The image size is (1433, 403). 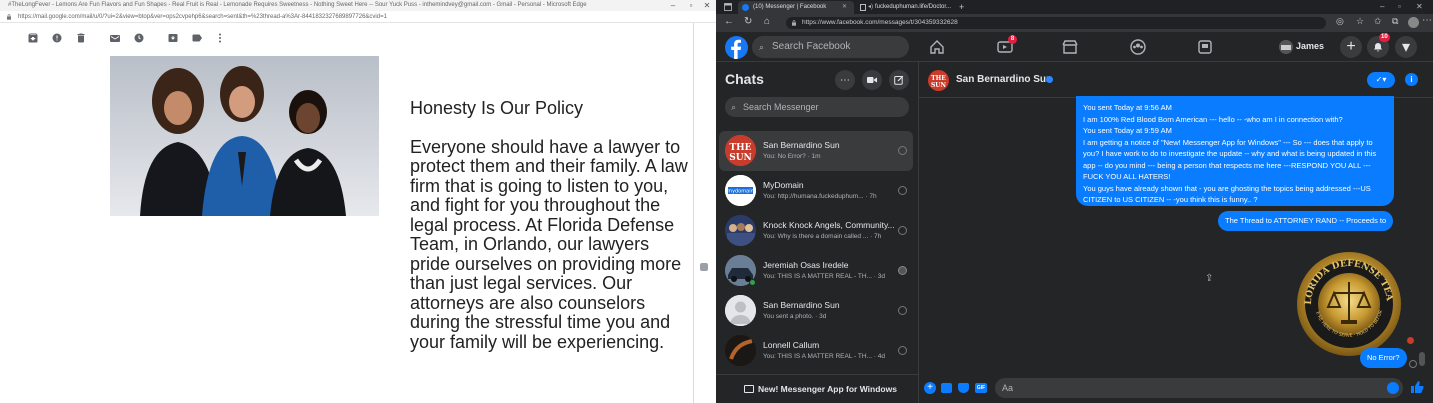 What do you see at coordinates (767, 21) in the screenshot?
I see `home-icon: ⌂` at bounding box center [767, 21].